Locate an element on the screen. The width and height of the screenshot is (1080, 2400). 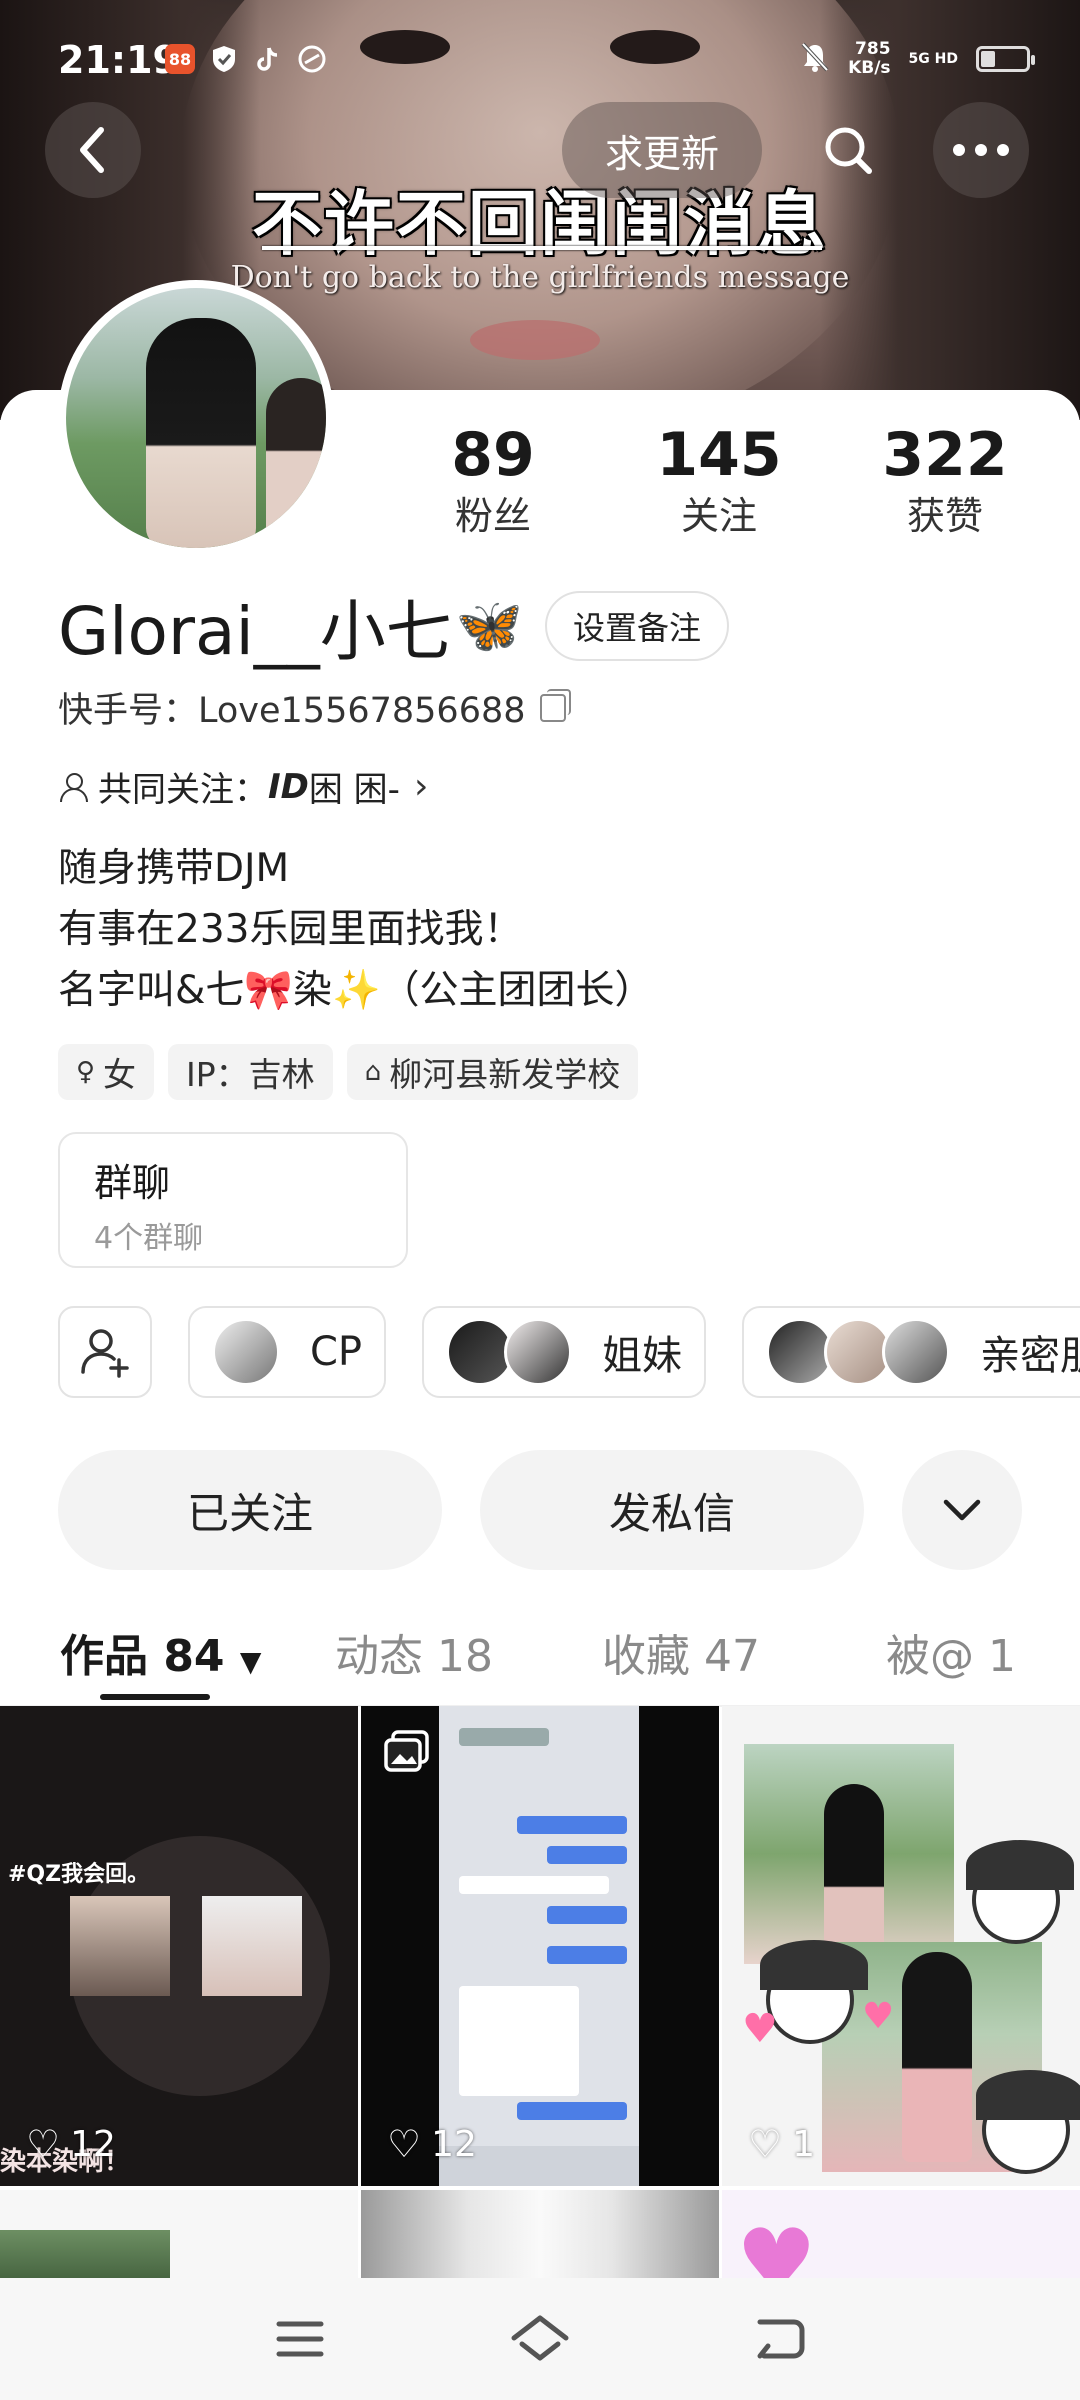
name-row: Glorai__小七 🦋 设置备注 is located at coordinates (394, 626).